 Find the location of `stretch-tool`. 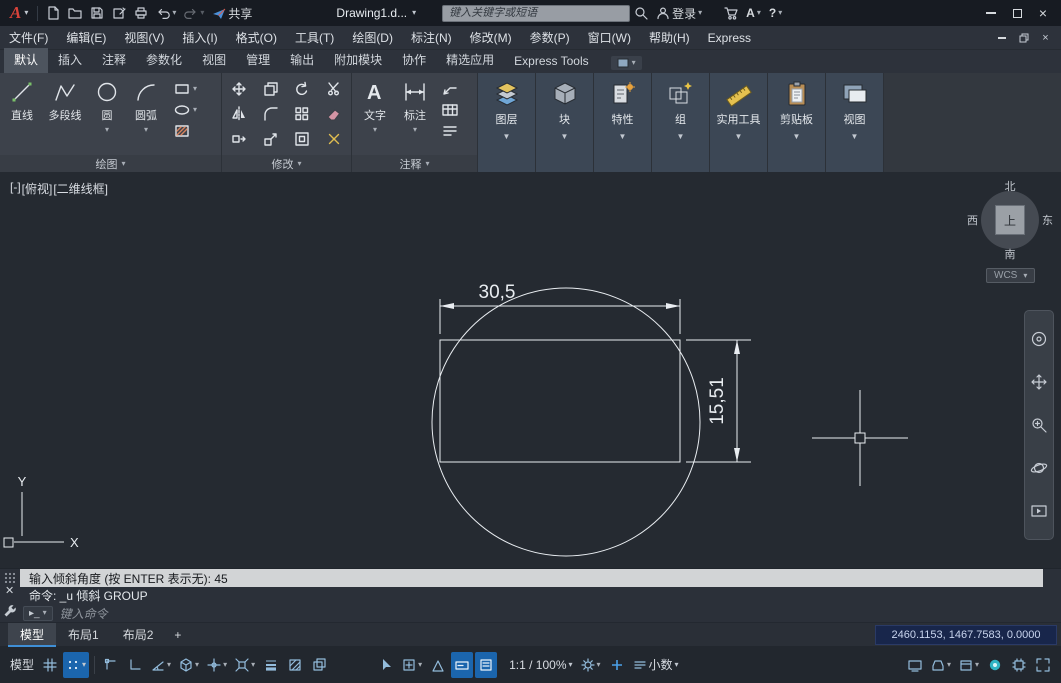

stretch-tool is located at coordinates (239, 139).